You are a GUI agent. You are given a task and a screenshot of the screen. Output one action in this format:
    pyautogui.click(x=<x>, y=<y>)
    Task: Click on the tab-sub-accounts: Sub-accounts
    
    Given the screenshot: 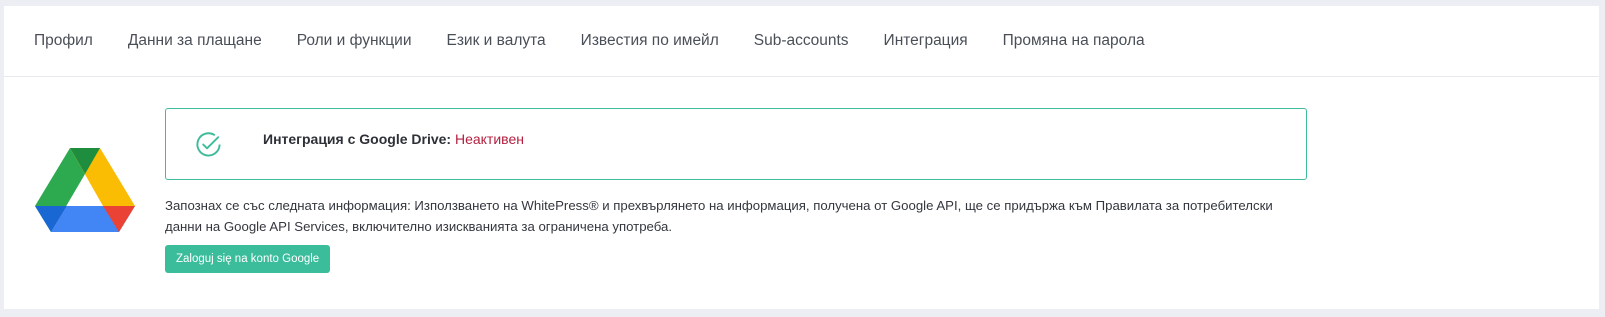 What is the action you would take?
    pyautogui.click(x=801, y=41)
    